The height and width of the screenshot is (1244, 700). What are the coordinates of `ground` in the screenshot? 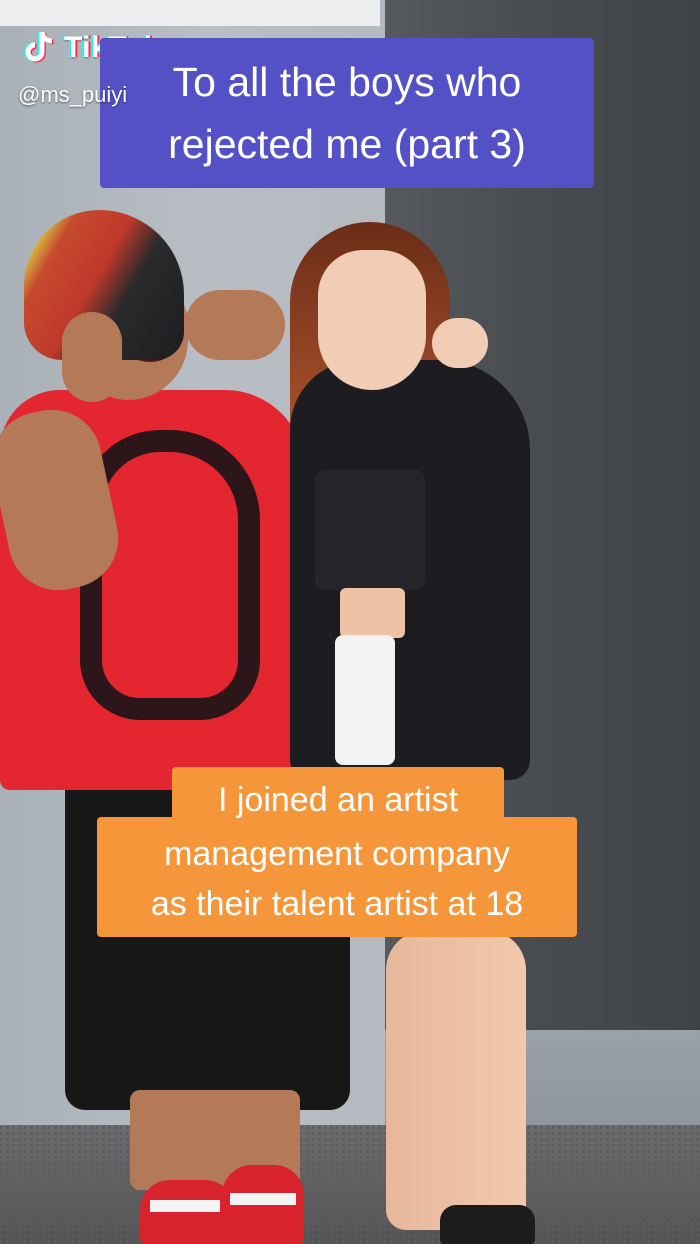 It's located at (350, 1184).